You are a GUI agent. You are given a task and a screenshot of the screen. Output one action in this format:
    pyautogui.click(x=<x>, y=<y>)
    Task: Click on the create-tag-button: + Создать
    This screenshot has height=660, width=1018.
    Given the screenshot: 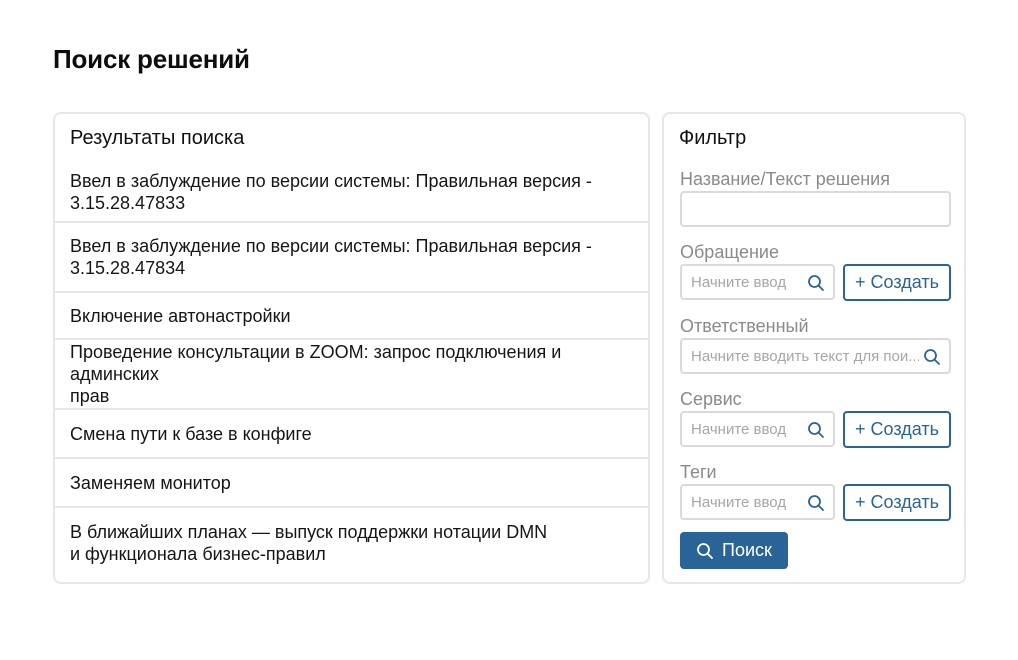 What is the action you would take?
    pyautogui.click(x=897, y=502)
    